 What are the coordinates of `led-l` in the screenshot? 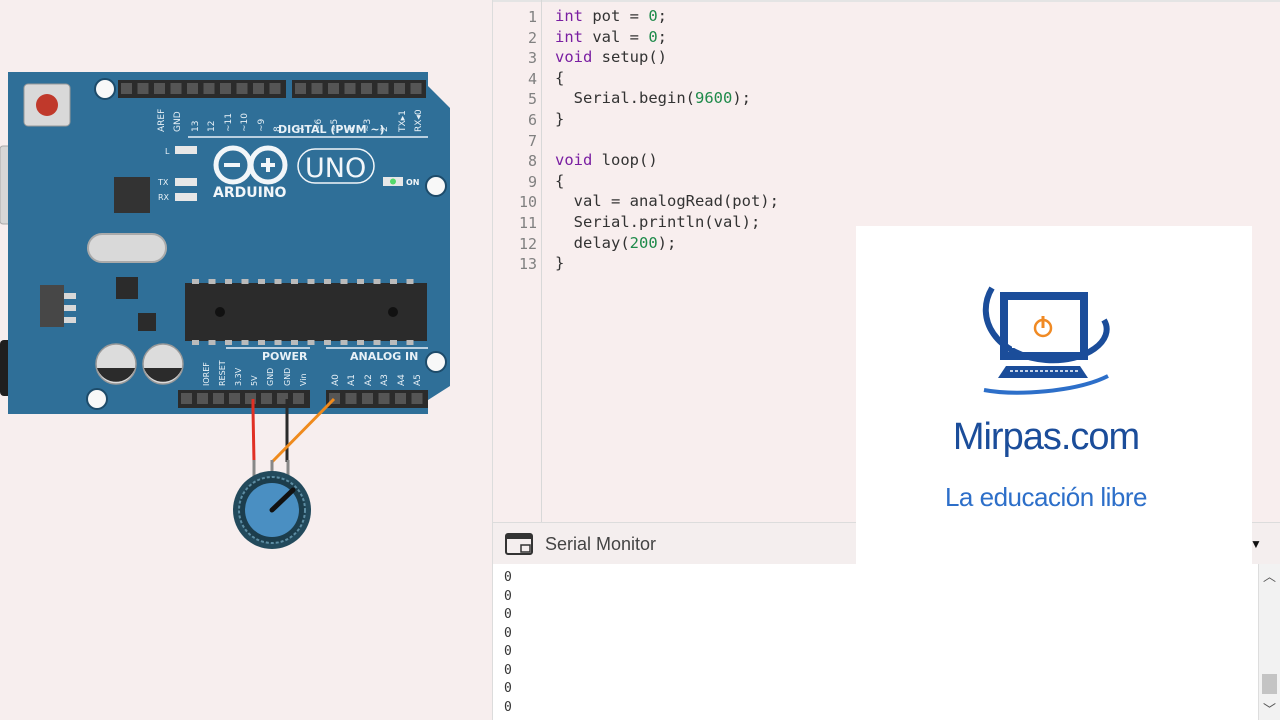 It's located at (186, 150).